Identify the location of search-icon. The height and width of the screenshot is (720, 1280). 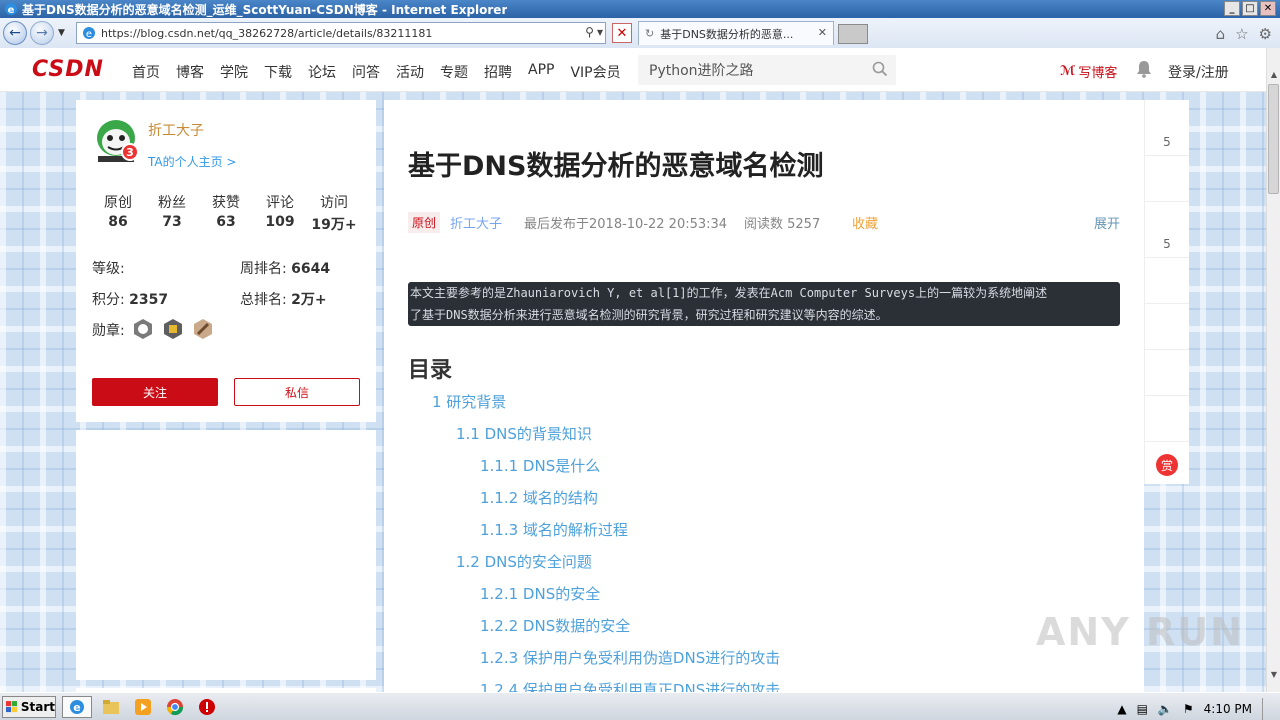
(880, 69).